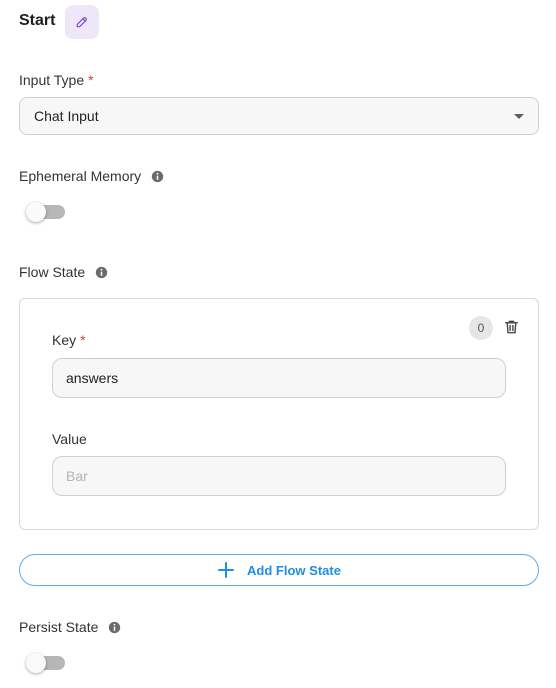  I want to click on add-flow-state-button: Add Flow State, so click(279, 570).